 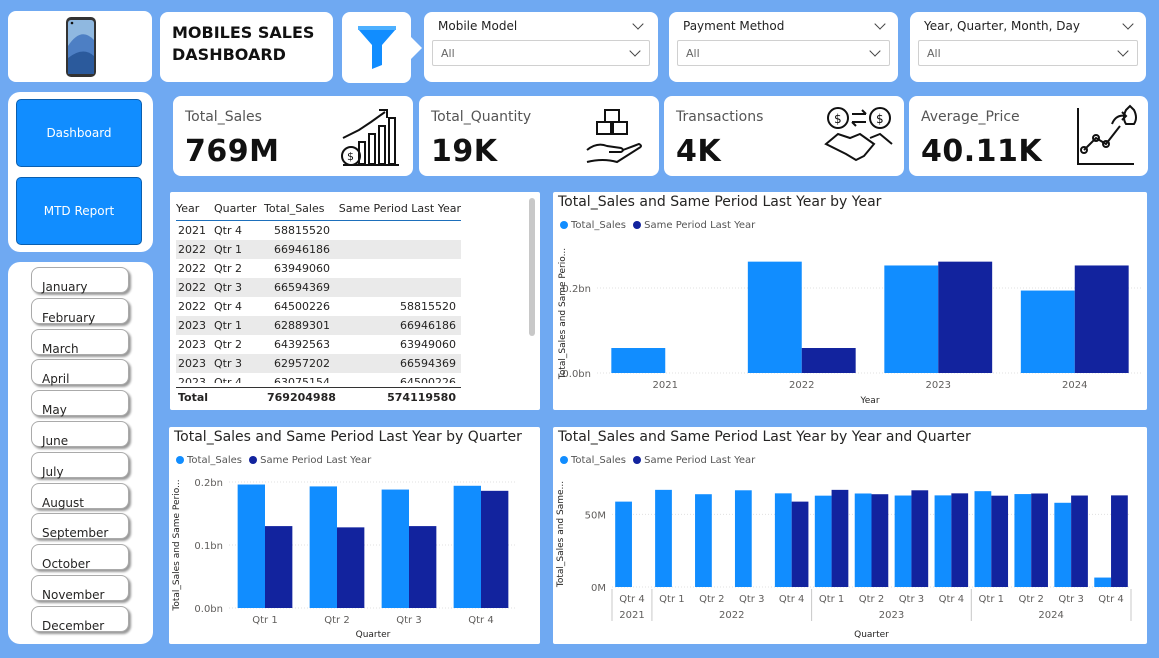 I want to click on bar-total-sales-2022, so click(x=774, y=317).